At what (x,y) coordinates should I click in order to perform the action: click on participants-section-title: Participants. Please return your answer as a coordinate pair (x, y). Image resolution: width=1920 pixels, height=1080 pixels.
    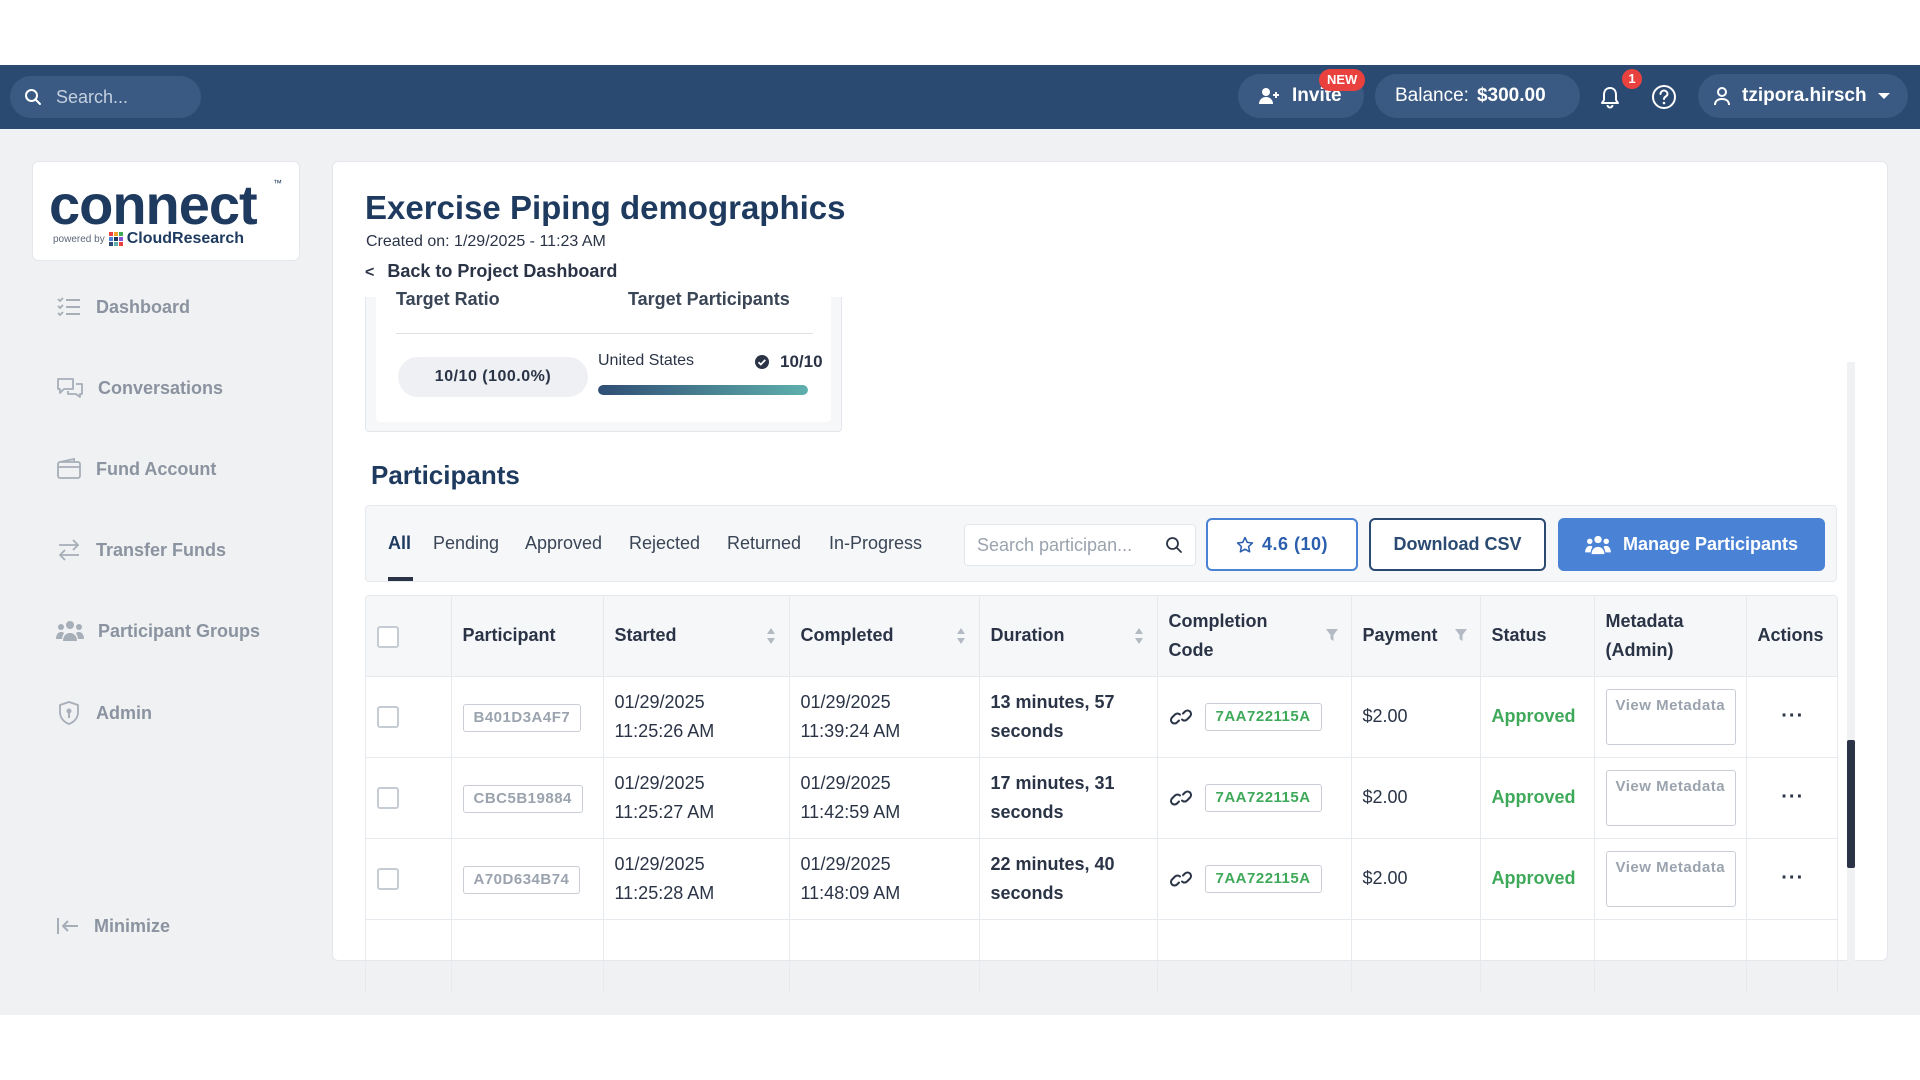
    Looking at the image, I should click on (445, 475).